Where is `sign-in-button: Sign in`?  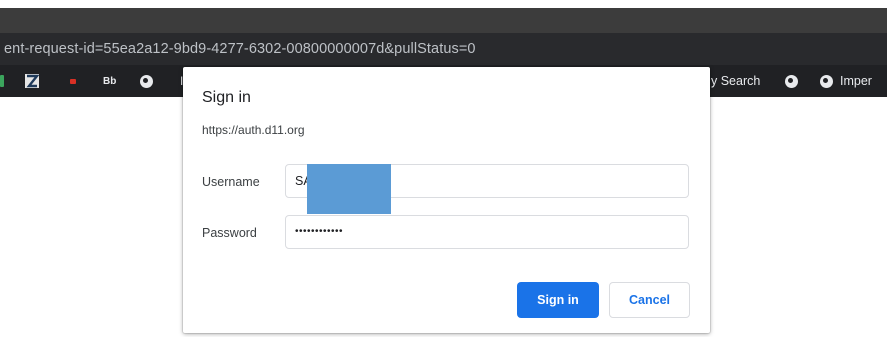
sign-in-button: Sign in is located at coordinates (558, 300).